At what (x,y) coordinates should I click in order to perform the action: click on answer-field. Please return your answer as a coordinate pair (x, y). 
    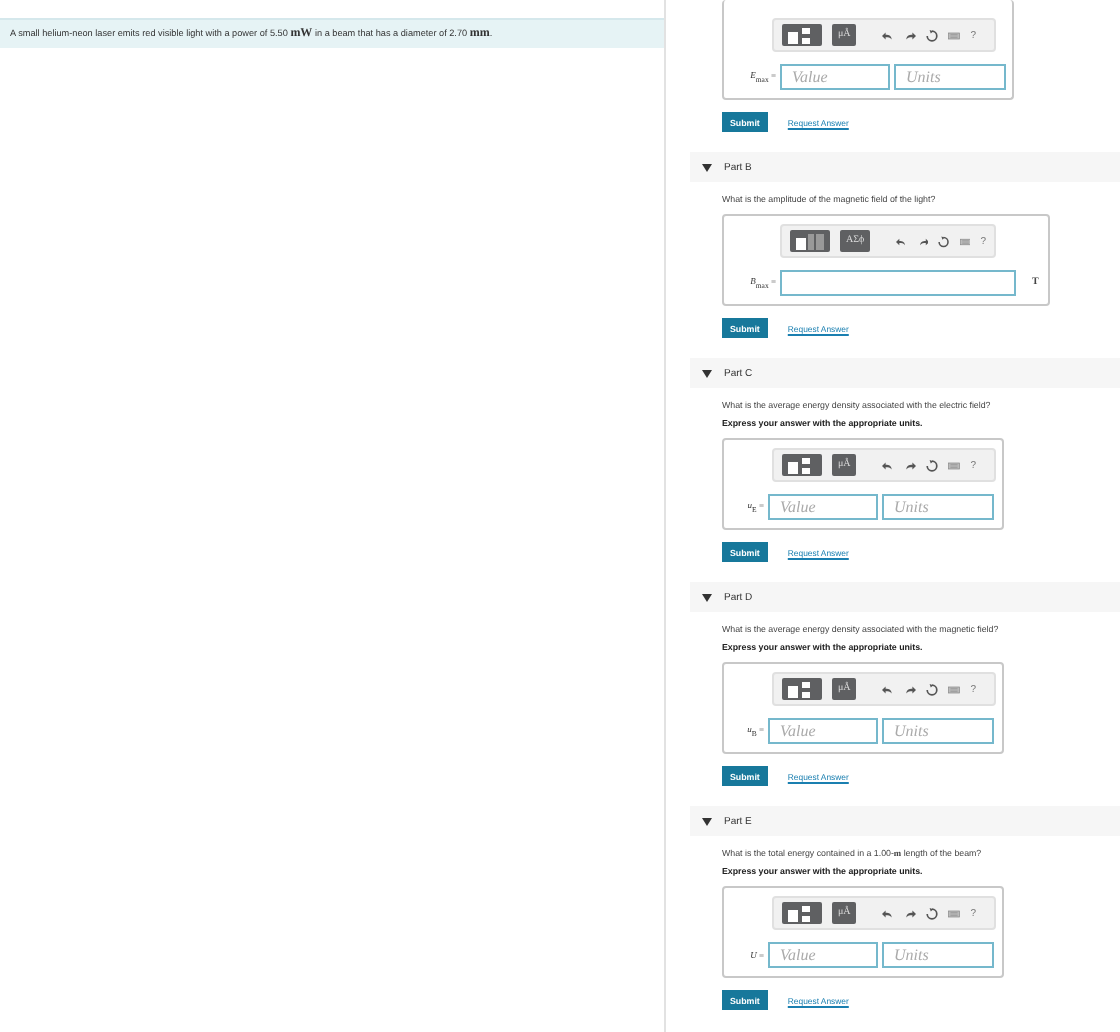
    Looking at the image, I should click on (898, 283).